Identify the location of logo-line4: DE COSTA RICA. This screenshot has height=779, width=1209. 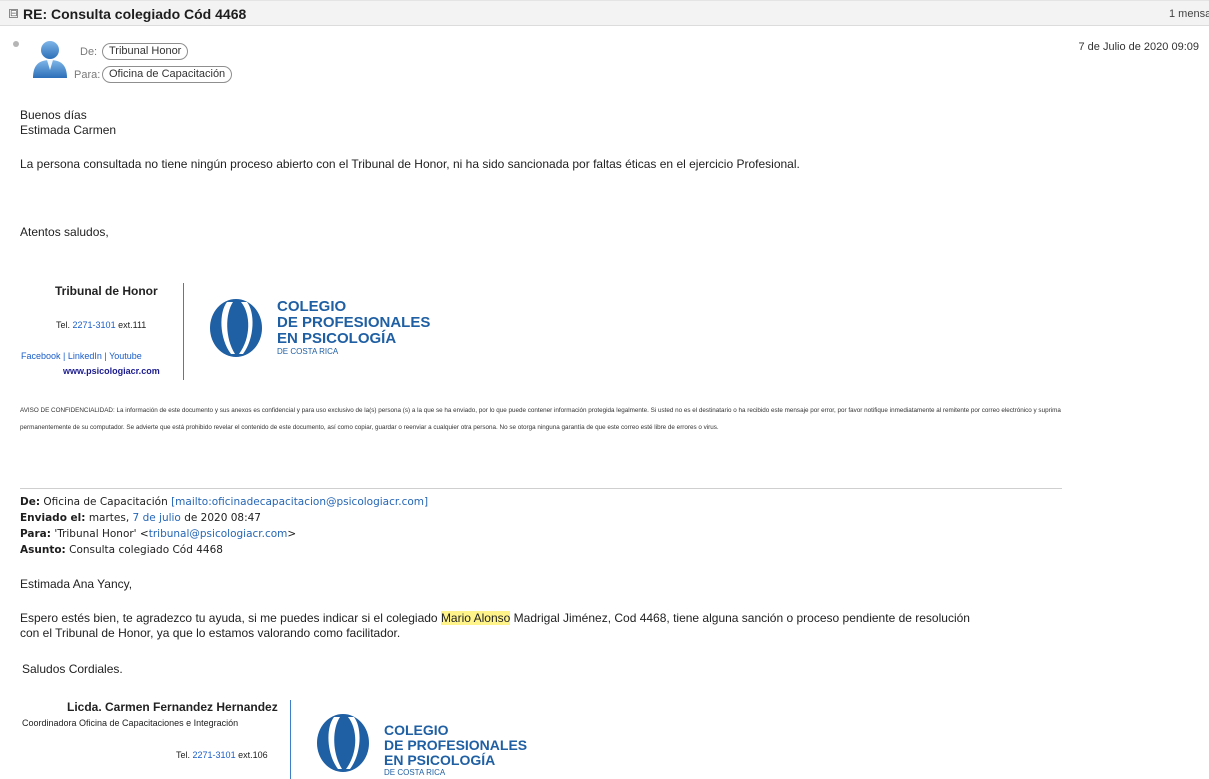
(308, 351).